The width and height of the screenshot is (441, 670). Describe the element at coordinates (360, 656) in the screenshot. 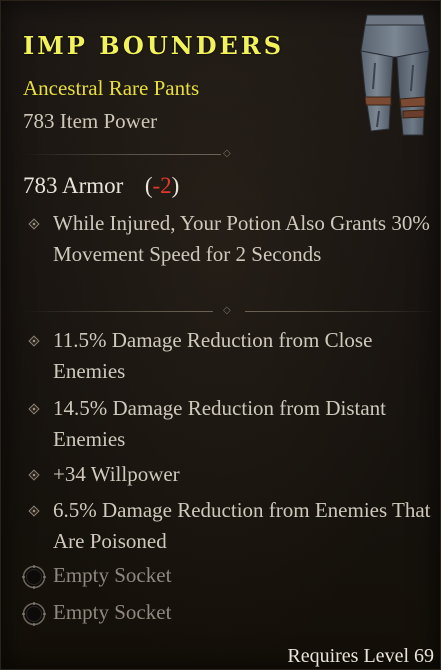

I see `level-requirement: Requires Level 69` at that location.